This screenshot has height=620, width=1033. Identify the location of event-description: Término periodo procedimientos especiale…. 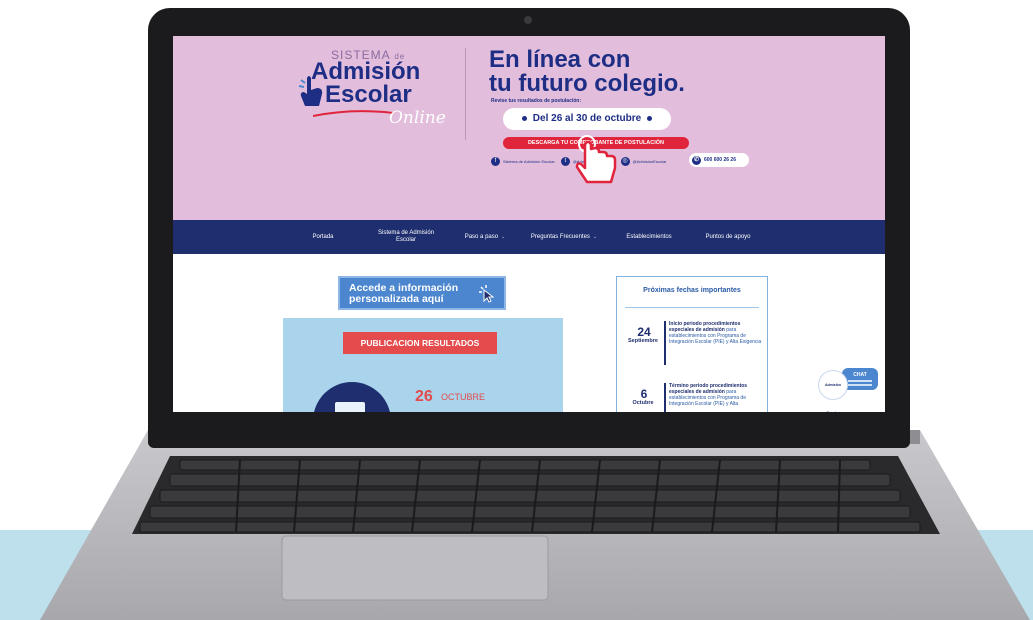
(708, 395).